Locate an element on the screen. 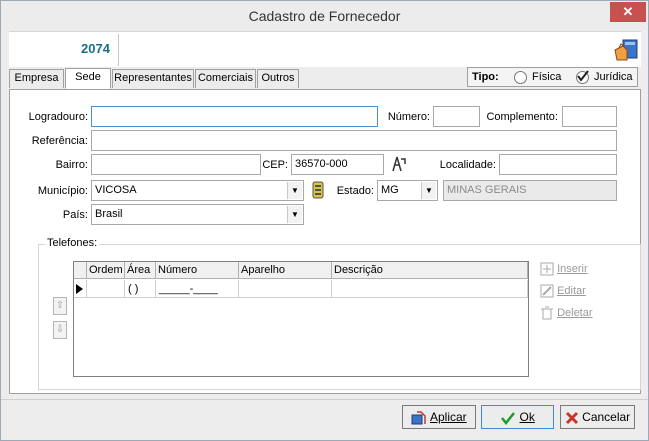 The width and height of the screenshot is (649, 441). tipo-group: Tipo: Física Jurídica is located at coordinates (552, 77).